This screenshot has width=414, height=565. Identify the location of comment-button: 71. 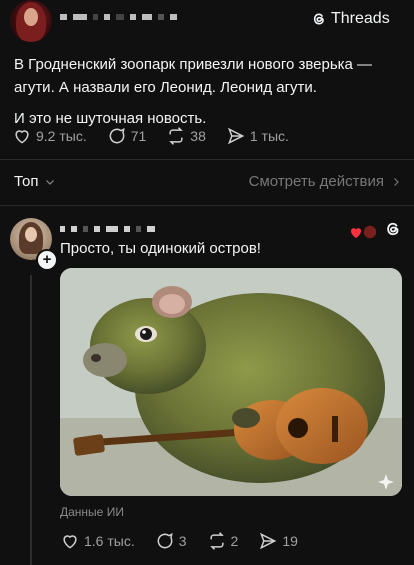
(127, 136).